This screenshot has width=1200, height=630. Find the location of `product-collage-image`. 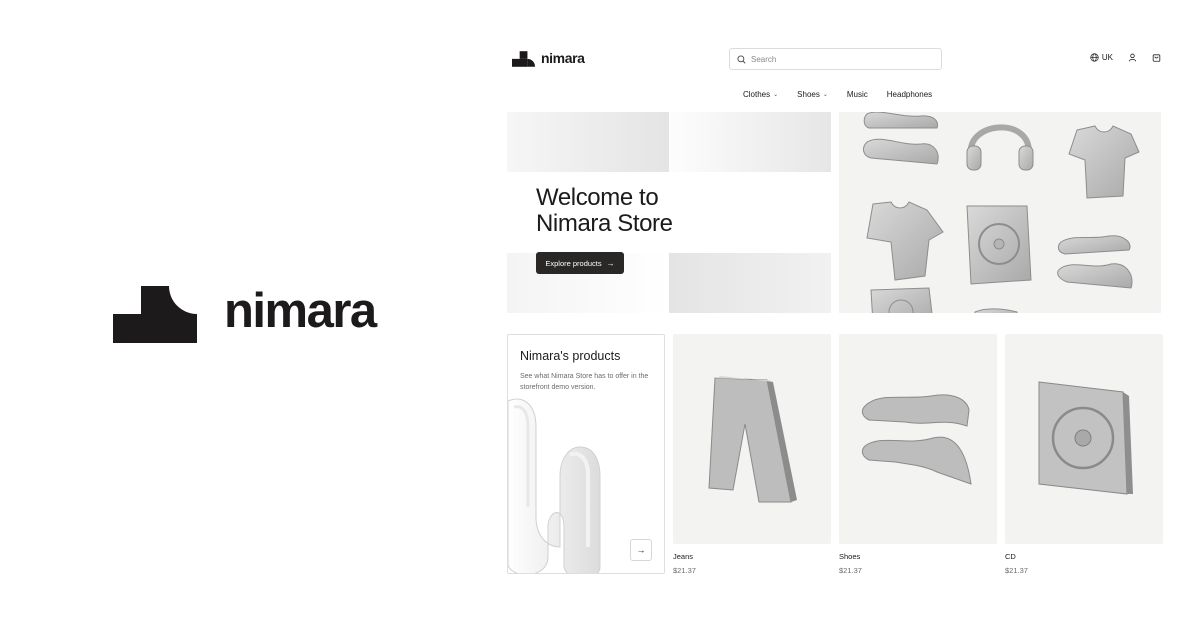

product-collage-image is located at coordinates (1001, 212).